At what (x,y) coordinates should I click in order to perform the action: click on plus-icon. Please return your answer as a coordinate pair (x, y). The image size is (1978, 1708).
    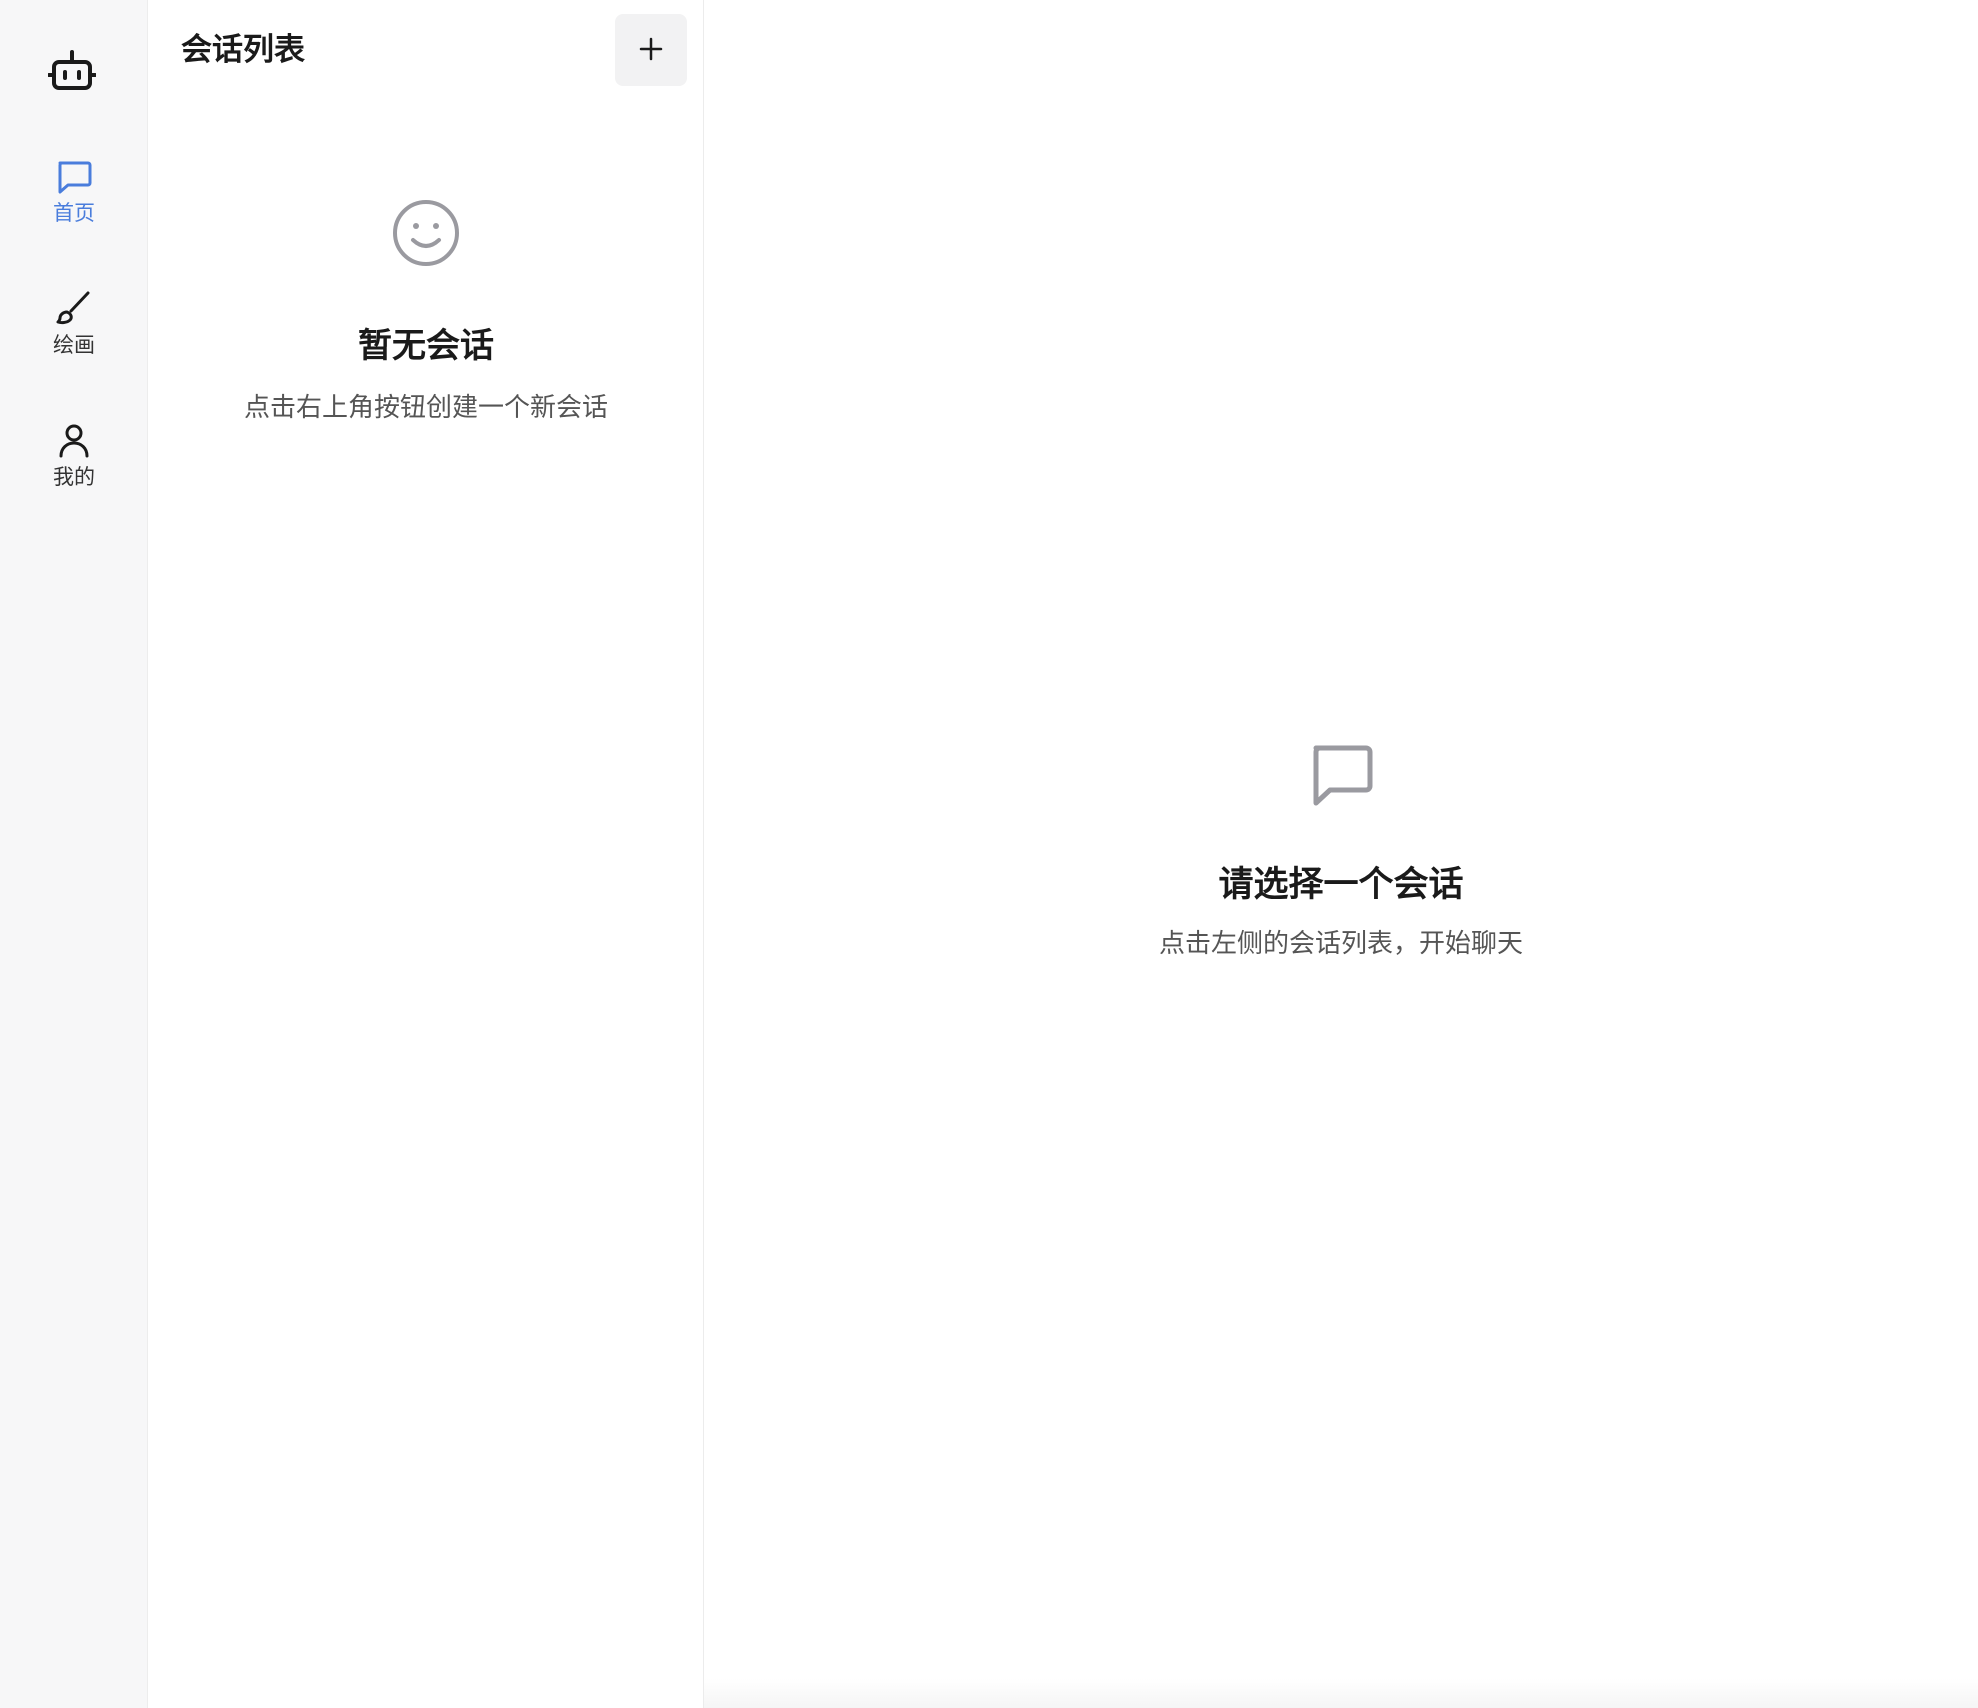
    Looking at the image, I should click on (651, 50).